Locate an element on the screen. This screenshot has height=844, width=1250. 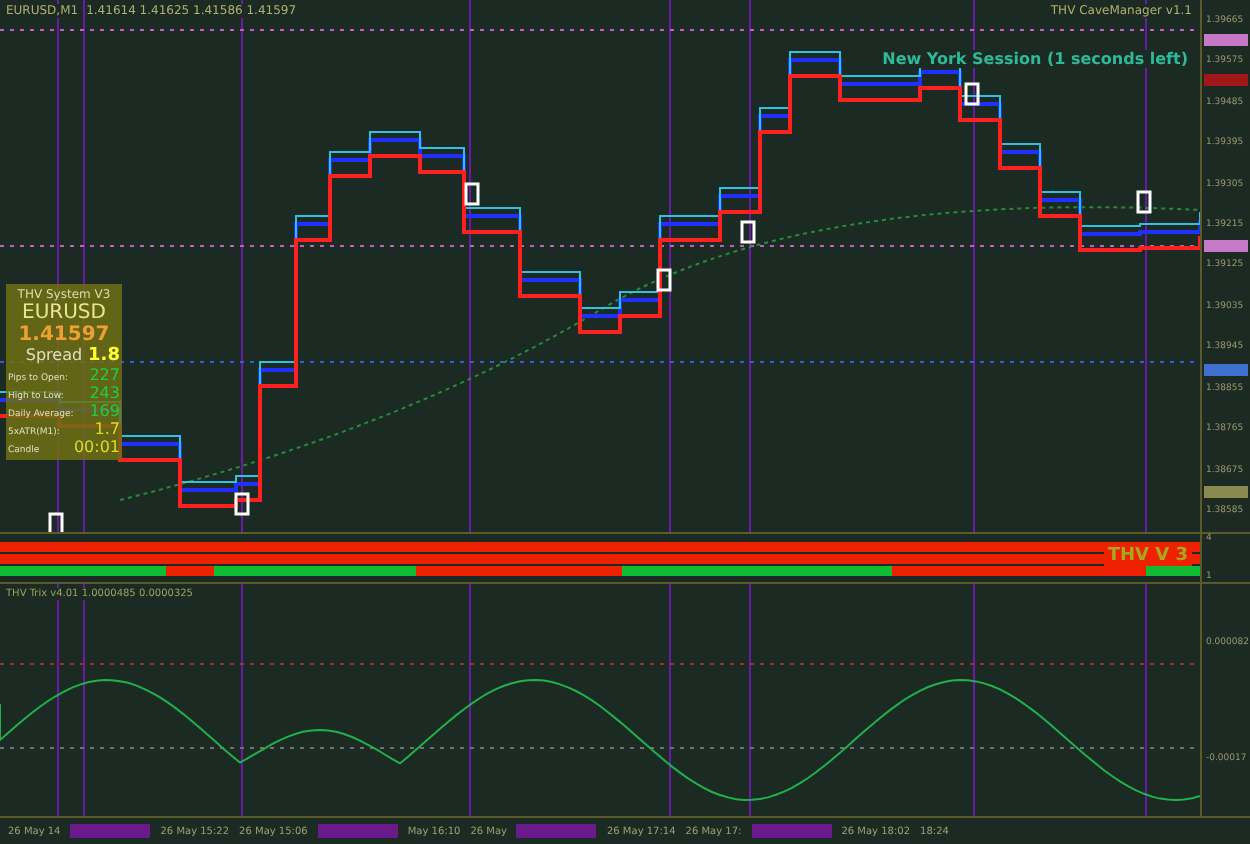
spread-label: Spread is located at coordinates (54, 355).